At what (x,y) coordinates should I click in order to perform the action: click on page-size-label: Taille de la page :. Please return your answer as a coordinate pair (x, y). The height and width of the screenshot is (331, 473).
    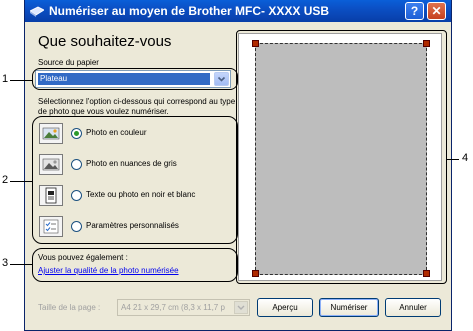
    Looking at the image, I should click on (69, 307).